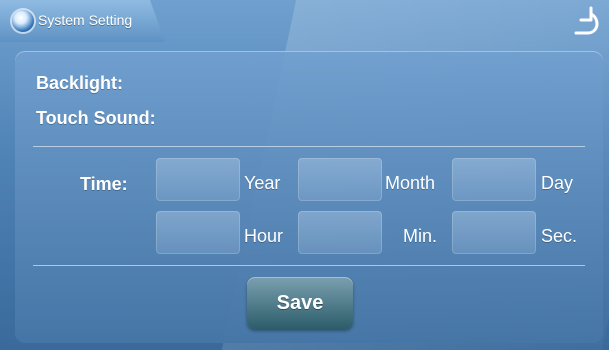 The width and height of the screenshot is (609, 350). What do you see at coordinates (494, 179) in the screenshot?
I see `day-field` at bounding box center [494, 179].